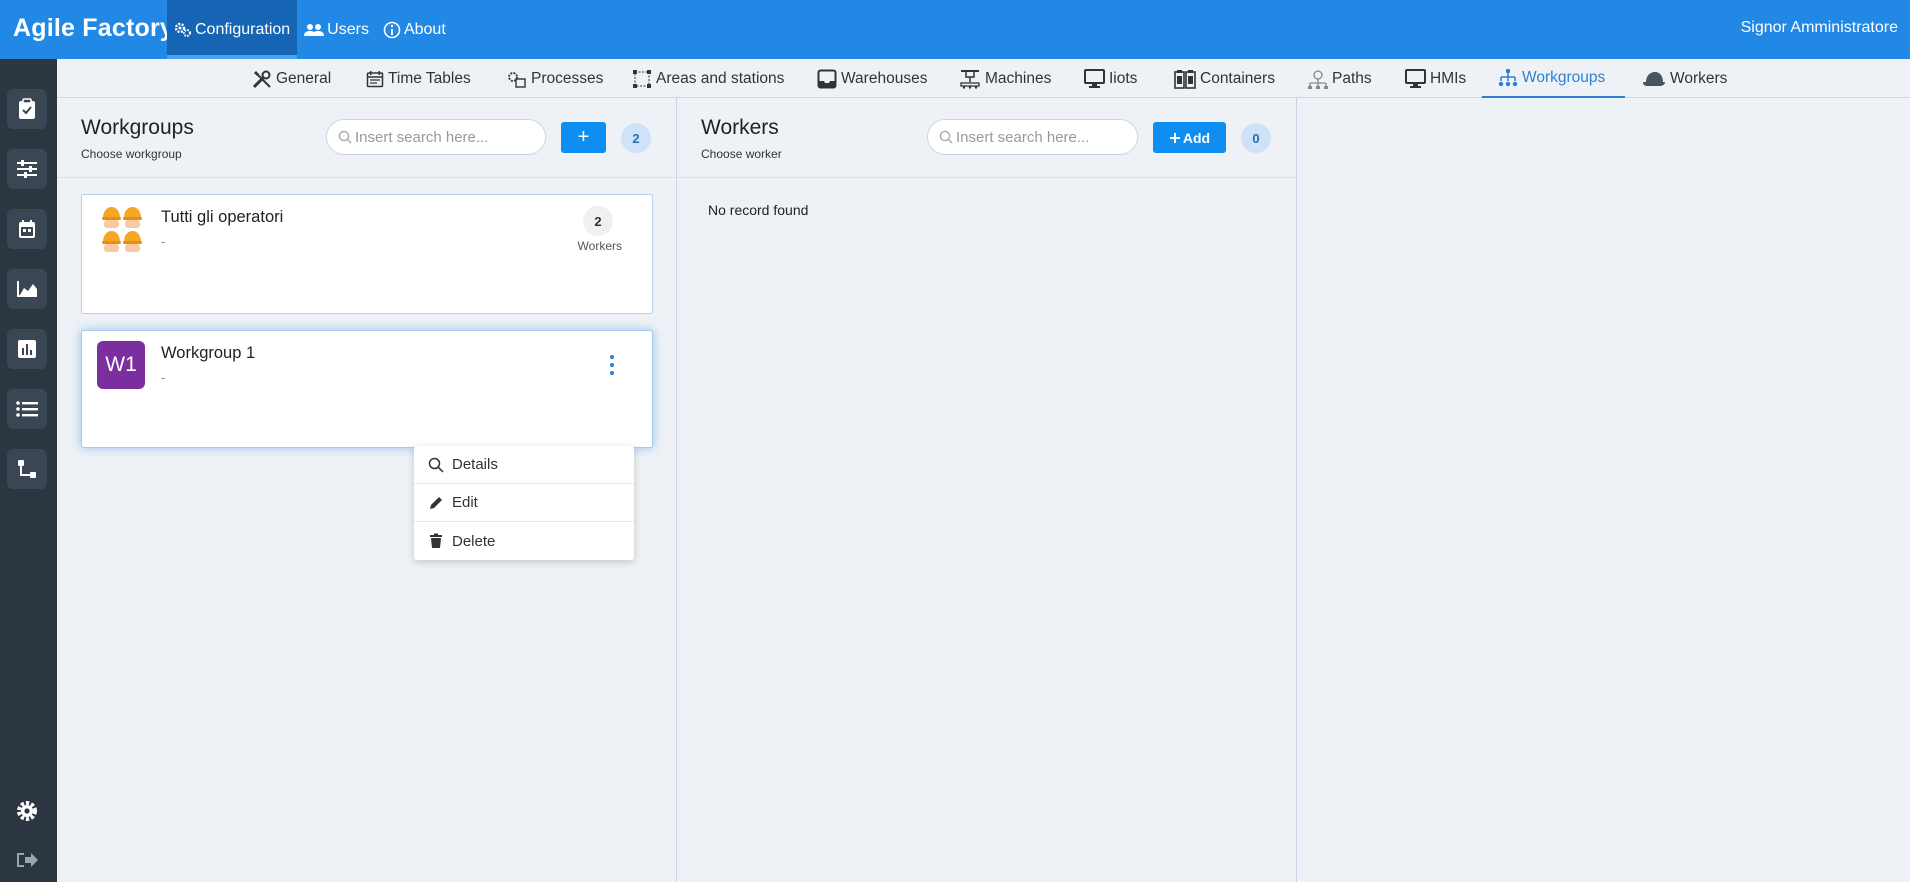 Image resolution: width=1910 pixels, height=882 pixels. I want to click on workers-search, so click(1032, 137).